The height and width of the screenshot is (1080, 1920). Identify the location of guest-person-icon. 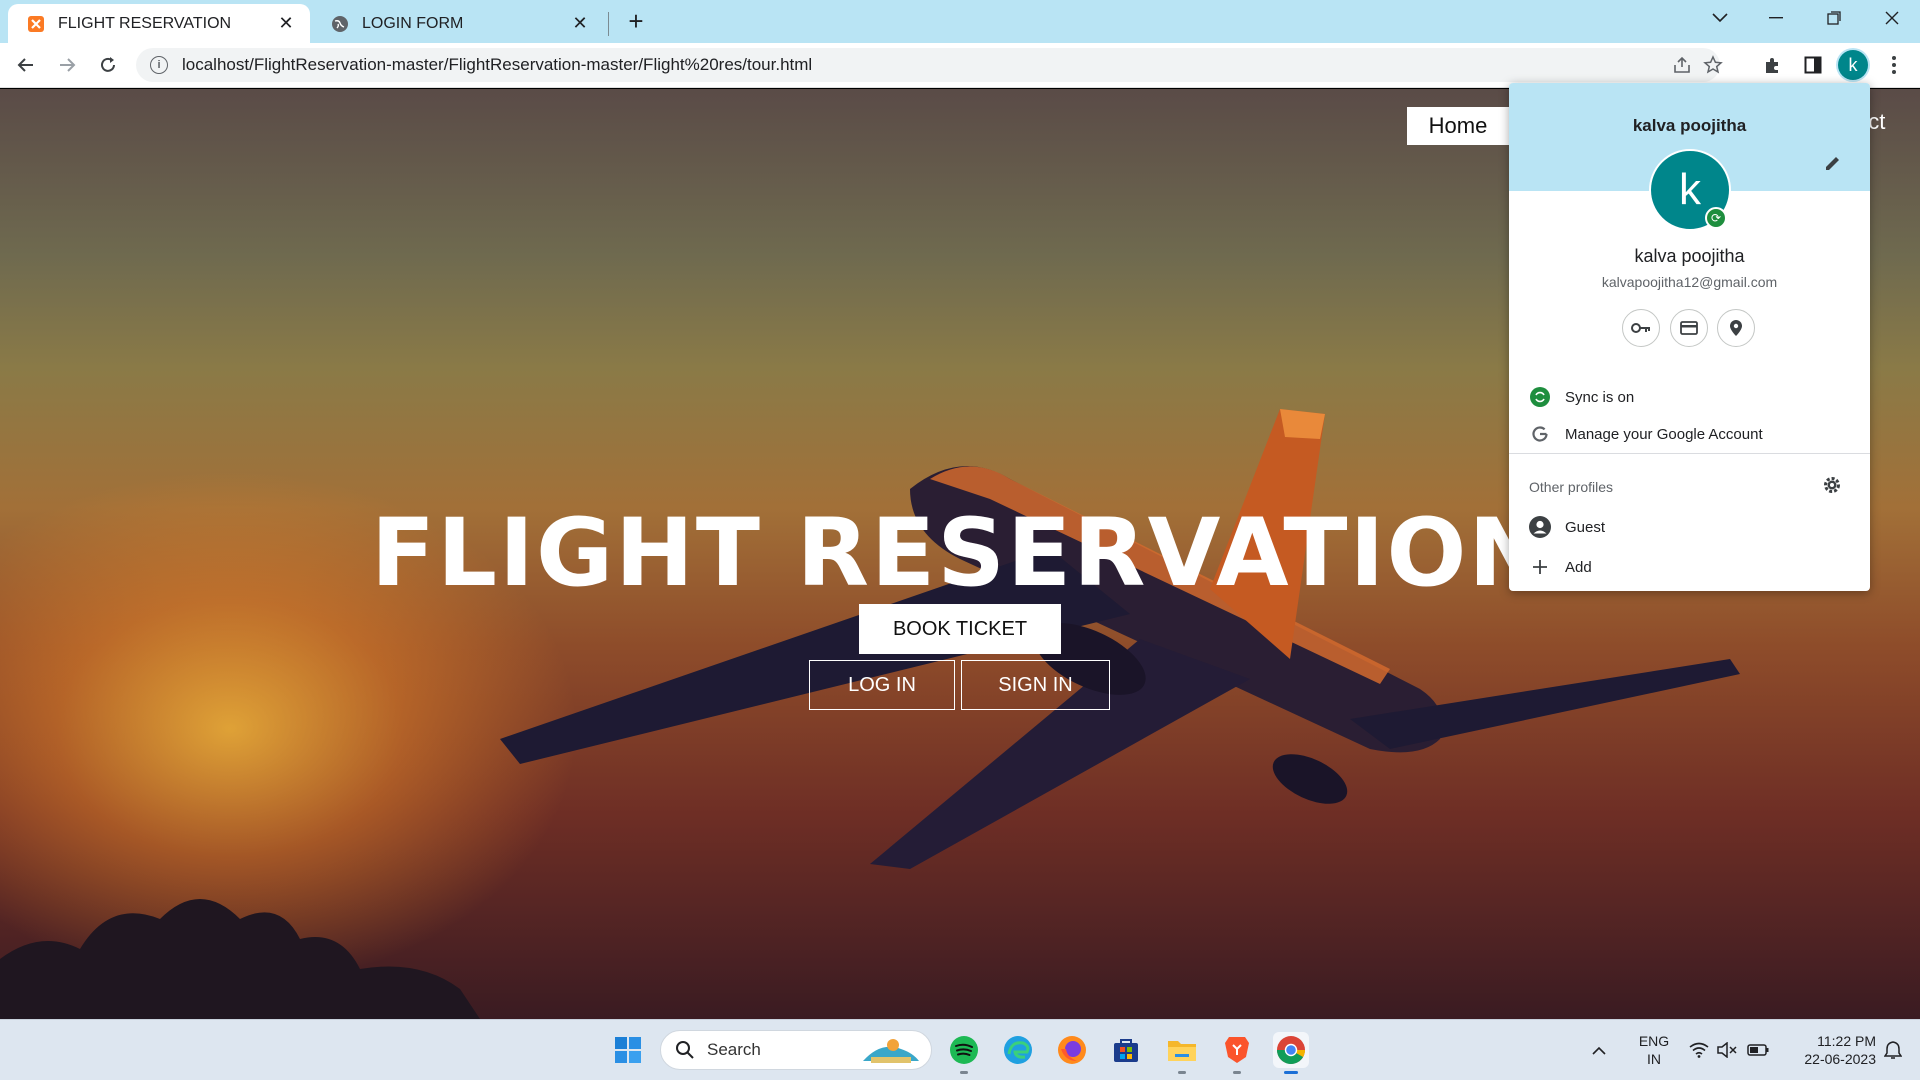
(1540, 527).